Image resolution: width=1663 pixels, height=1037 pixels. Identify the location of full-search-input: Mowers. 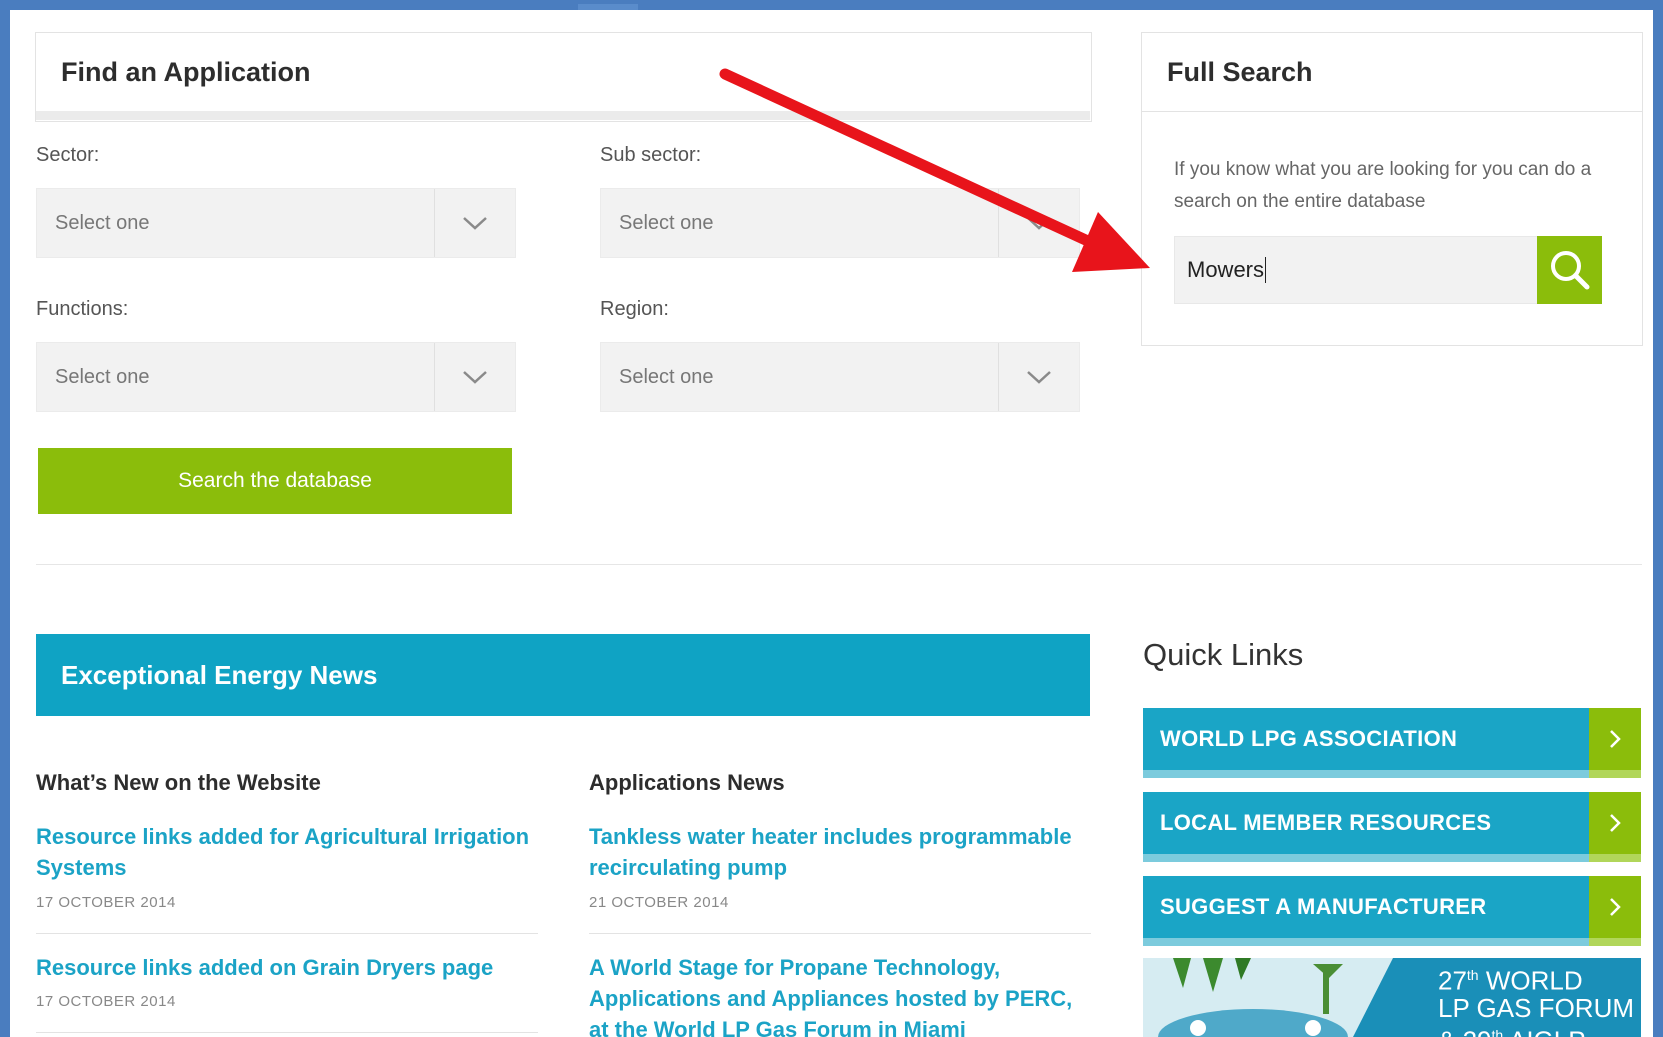
(1356, 270).